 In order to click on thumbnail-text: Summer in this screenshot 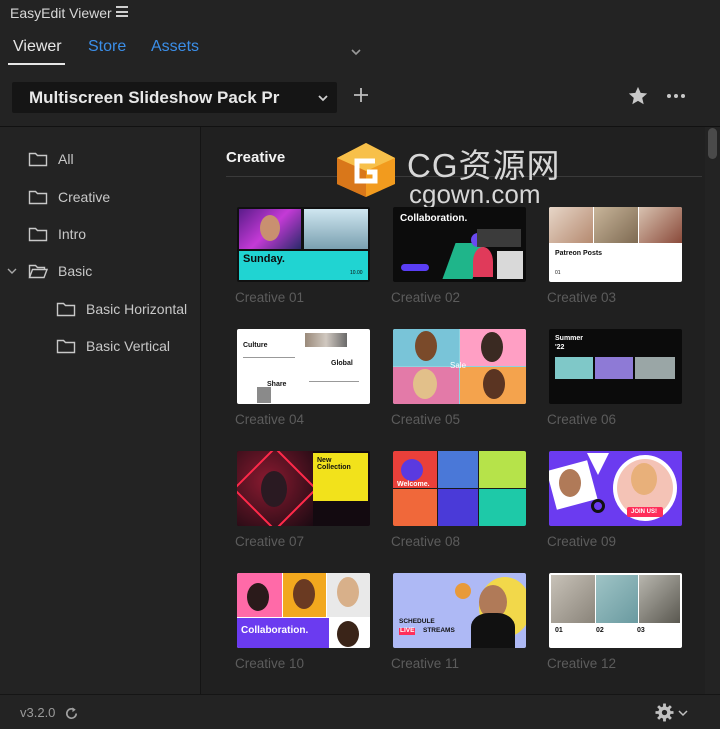, I will do `click(569, 338)`.